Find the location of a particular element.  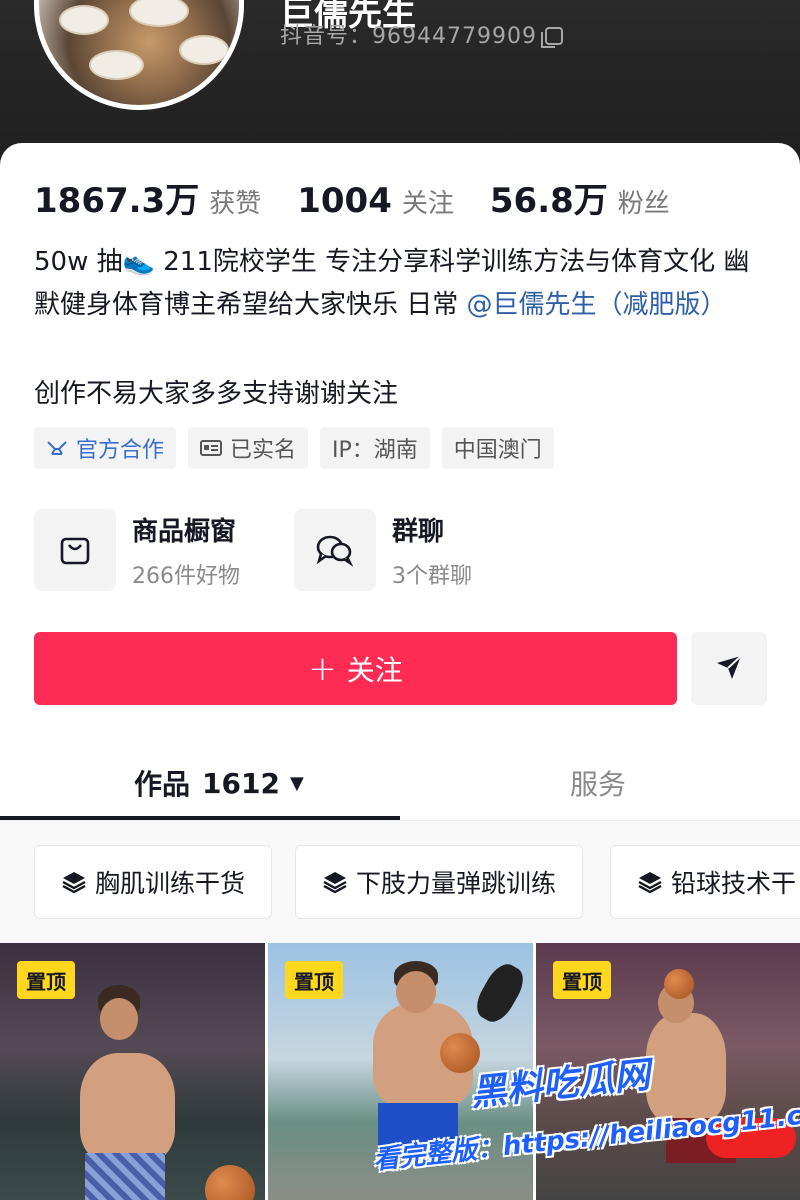

stat-label: 粉丝 is located at coordinates (643, 204).